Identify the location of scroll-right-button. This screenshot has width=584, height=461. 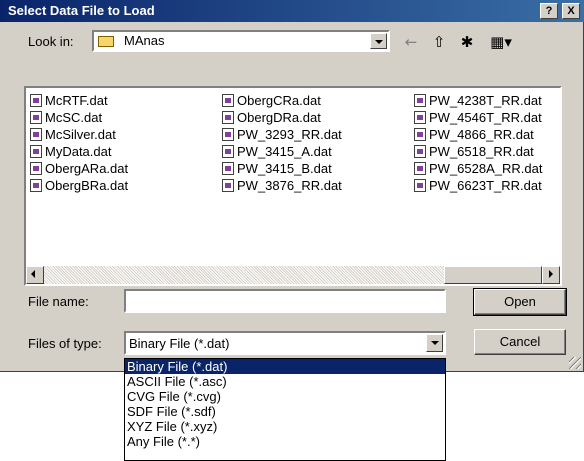
(551, 275).